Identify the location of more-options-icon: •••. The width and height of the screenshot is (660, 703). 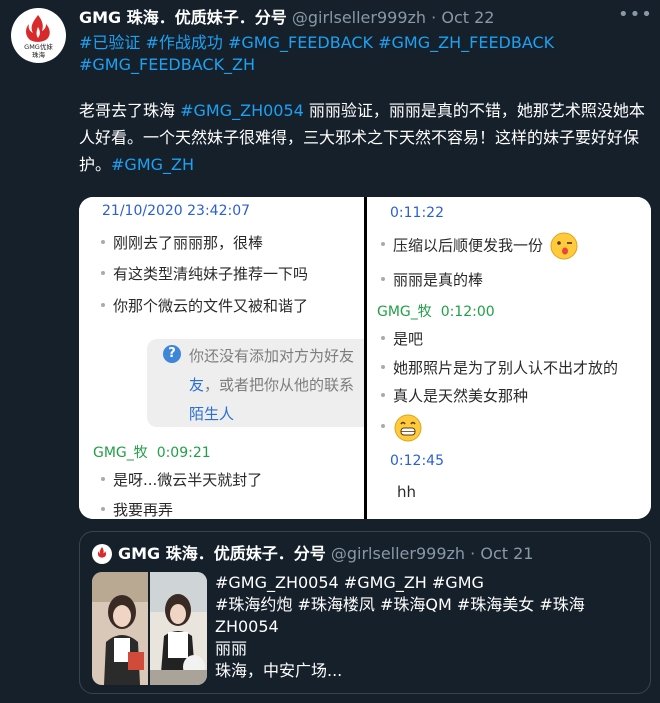
(635, 17).